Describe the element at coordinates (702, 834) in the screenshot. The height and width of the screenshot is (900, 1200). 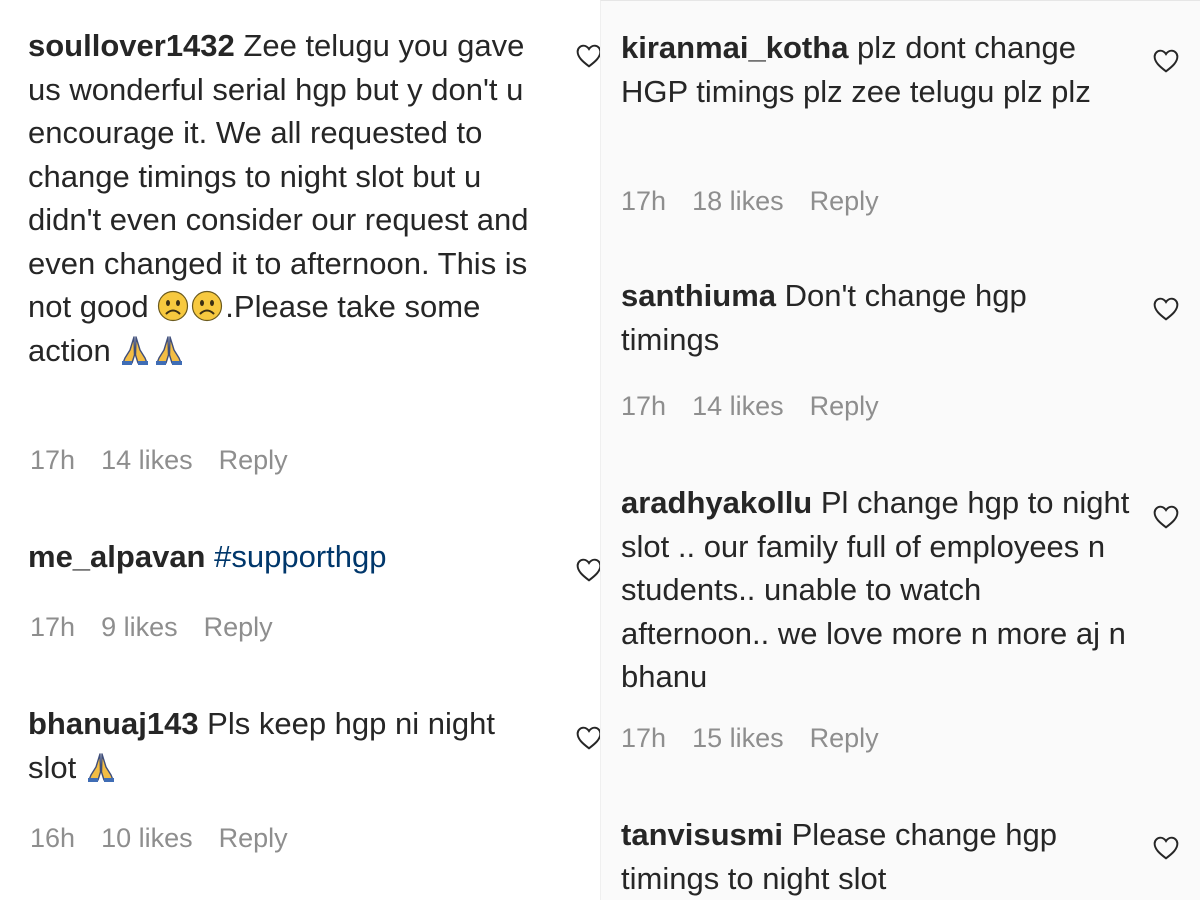
I see `comment-username: tanvisusmi` at that location.